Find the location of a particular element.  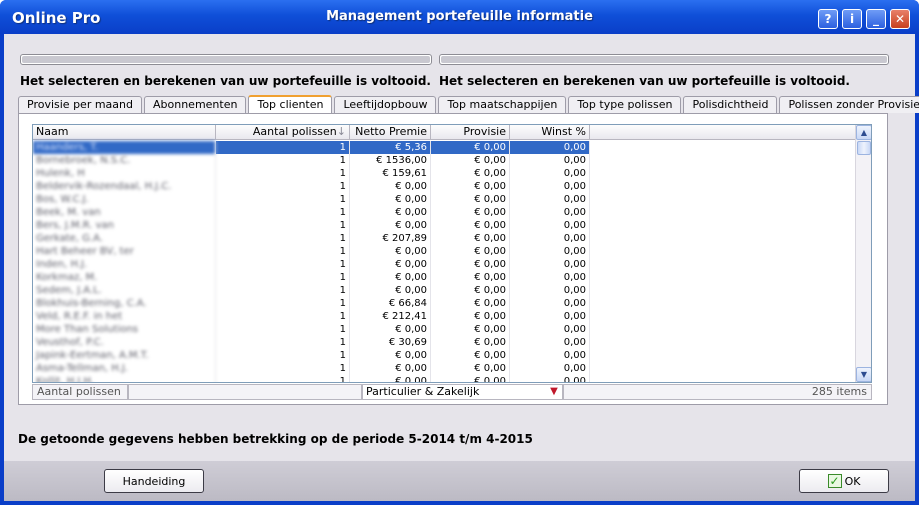

tab-polissen-zonder-provisie: Polissen zonder Provisie is located at coordinates (849, 104).